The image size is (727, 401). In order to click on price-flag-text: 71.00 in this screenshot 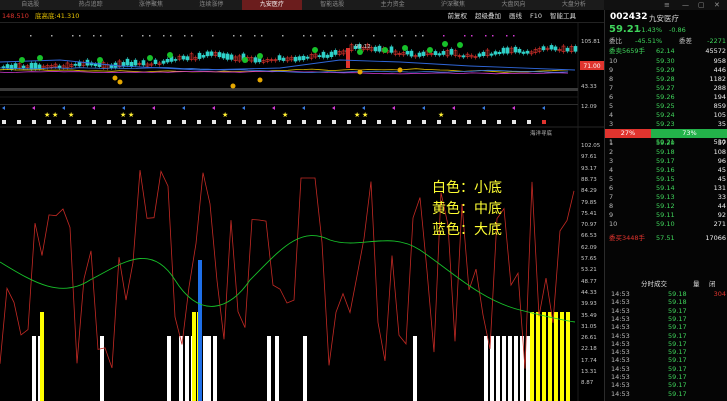, I will do `click(591, 66)`.